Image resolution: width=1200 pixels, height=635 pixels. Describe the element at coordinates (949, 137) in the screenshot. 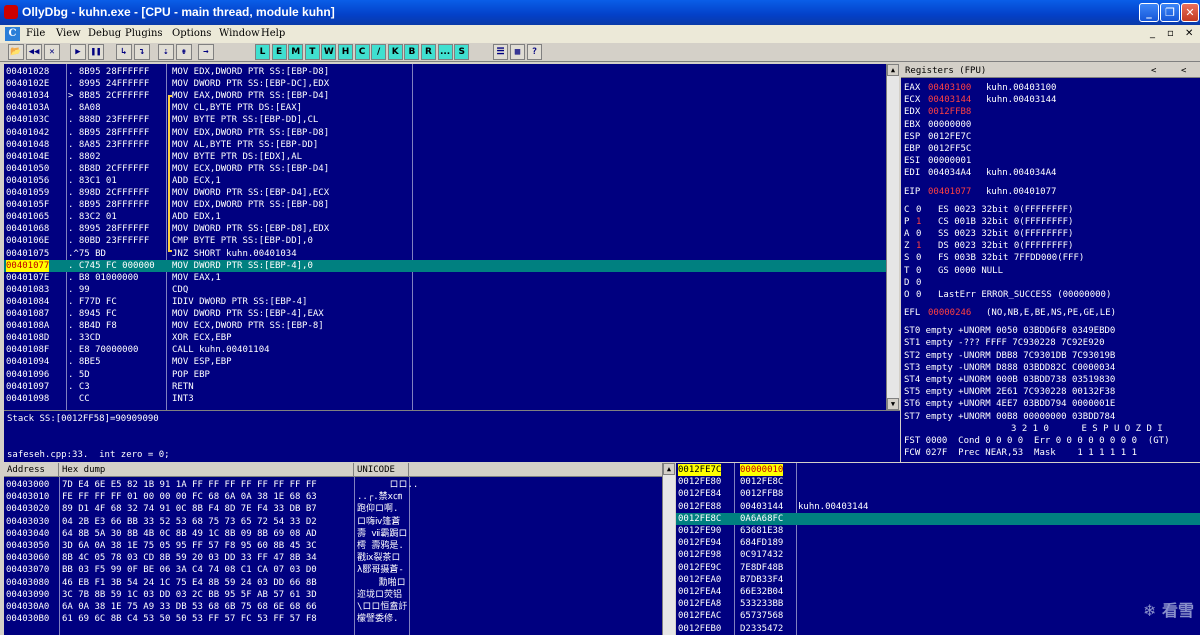

I see `register-value: 0012FE7C` at that location.